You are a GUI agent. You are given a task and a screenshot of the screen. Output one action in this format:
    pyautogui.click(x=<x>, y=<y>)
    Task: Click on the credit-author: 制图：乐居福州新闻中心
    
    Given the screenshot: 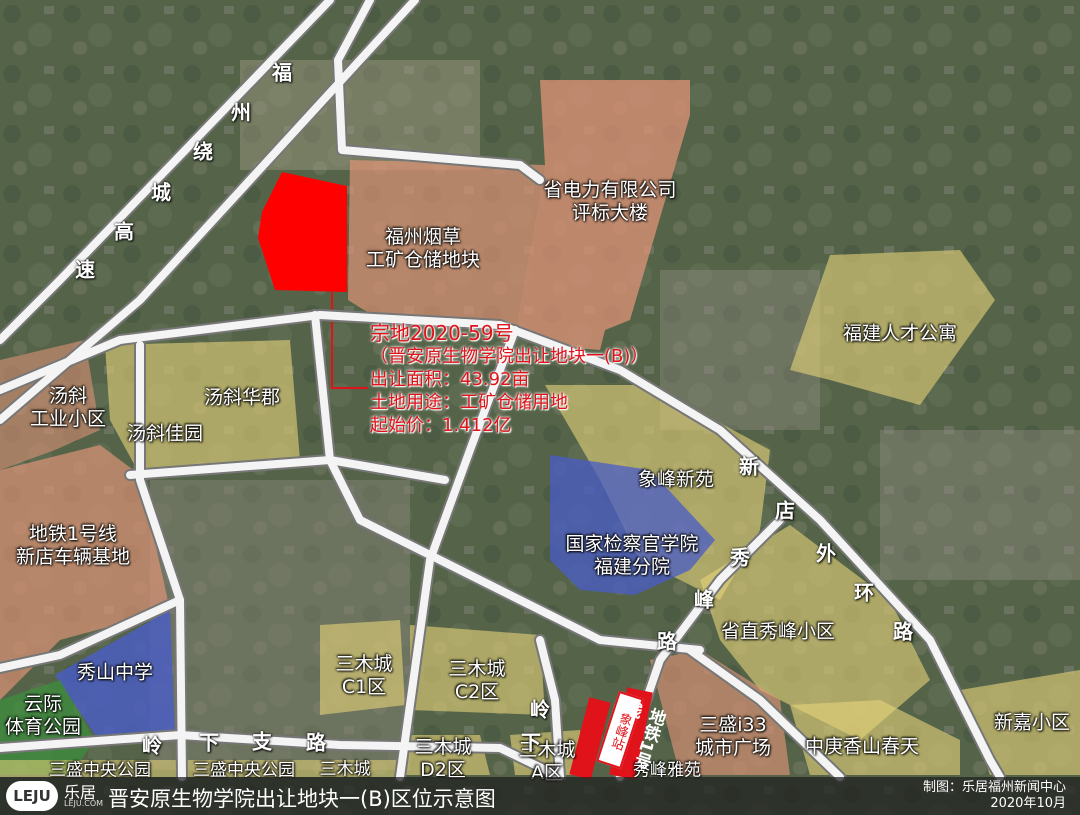 What is the action you would take?
    pyautogui.click(x=994, y=787)
    